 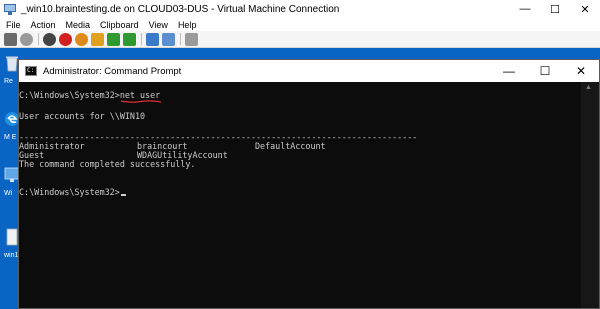 I want to click on console-command-line: C:\Windows\System32>net user, so click(x=90, y=96).